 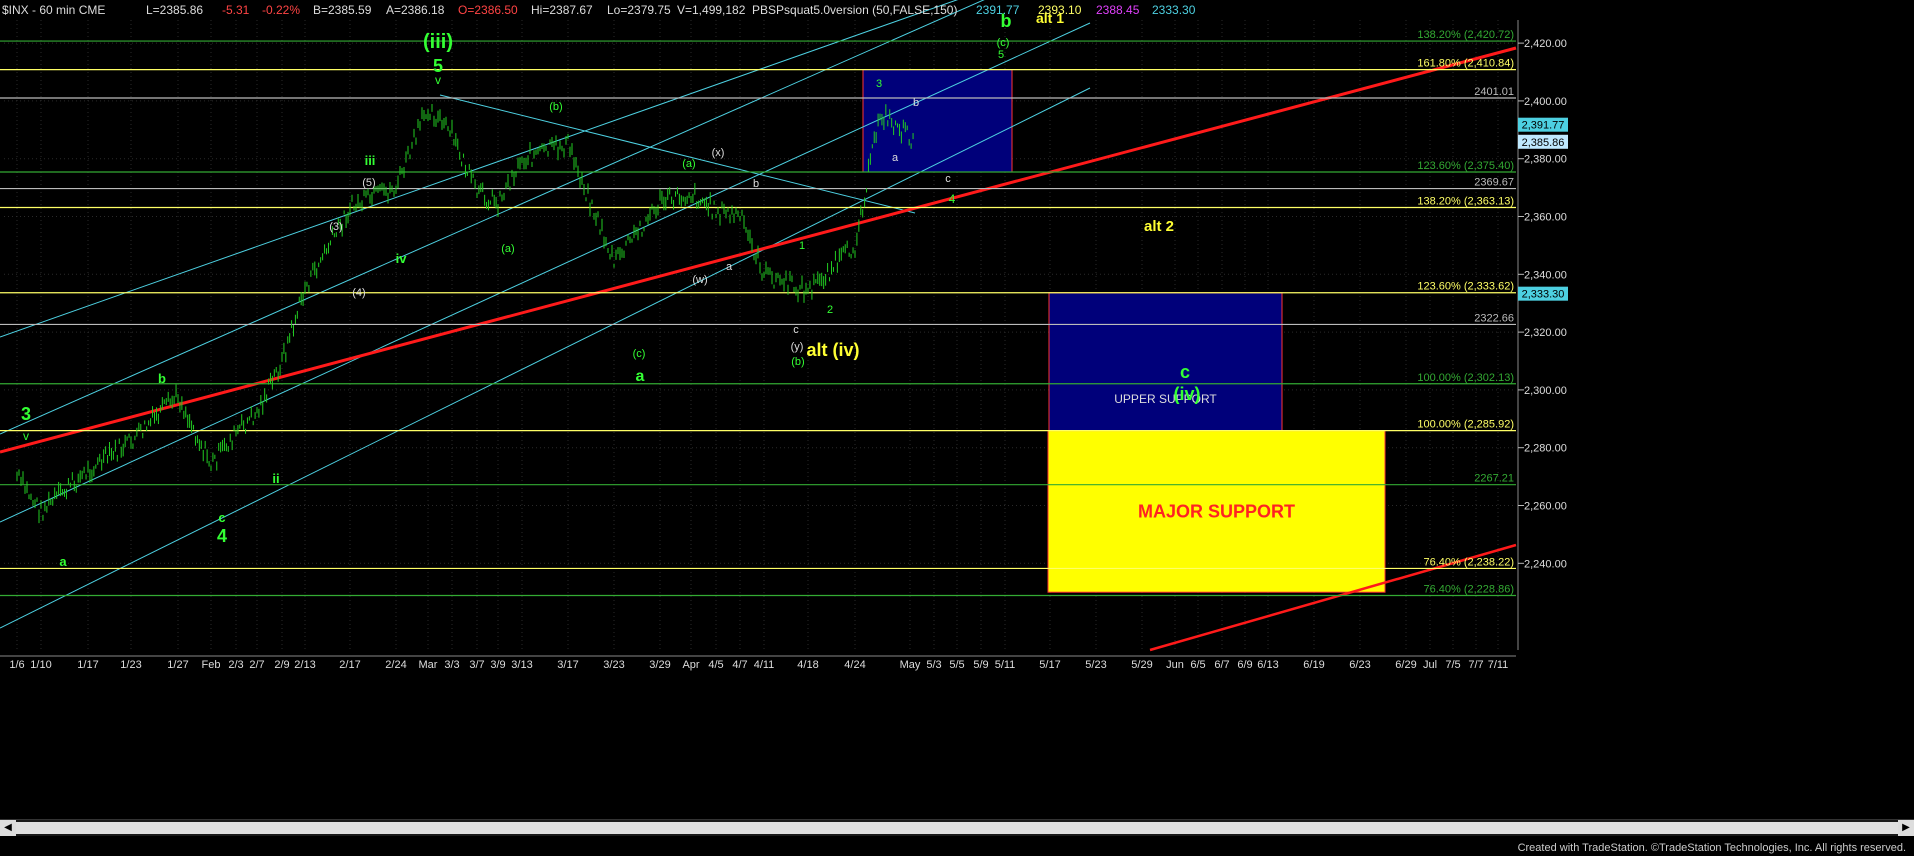 What do you see at coordinates (1465, 35) in the screenshot?
I see `fib-label: 138.20% (2,420.72)` at bounding box center [1465, 35].